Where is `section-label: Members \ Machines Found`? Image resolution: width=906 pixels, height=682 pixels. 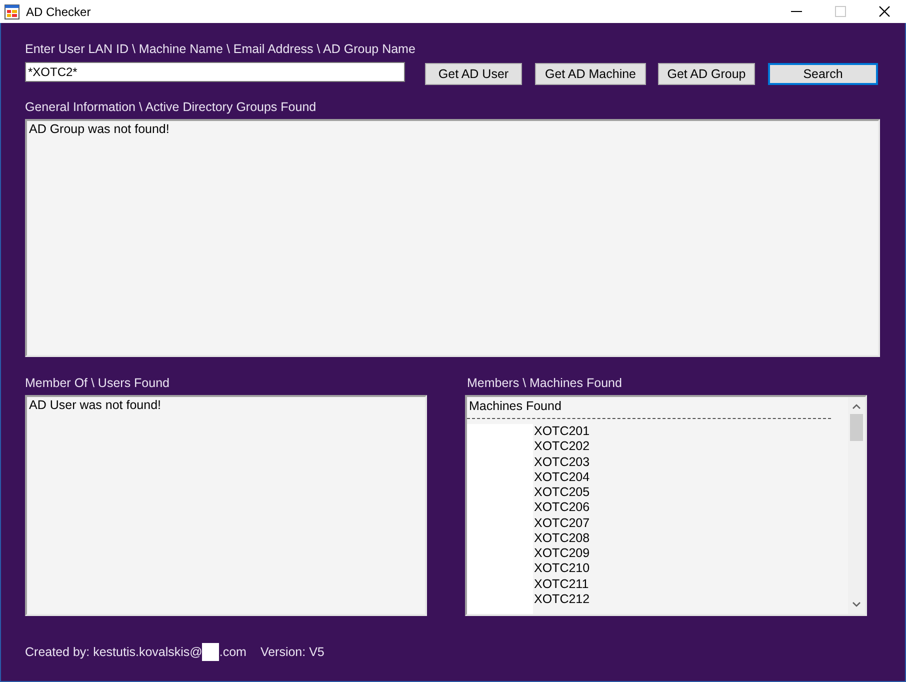
section-label: Members \ Machines Found is located at coordinates (544, 383).